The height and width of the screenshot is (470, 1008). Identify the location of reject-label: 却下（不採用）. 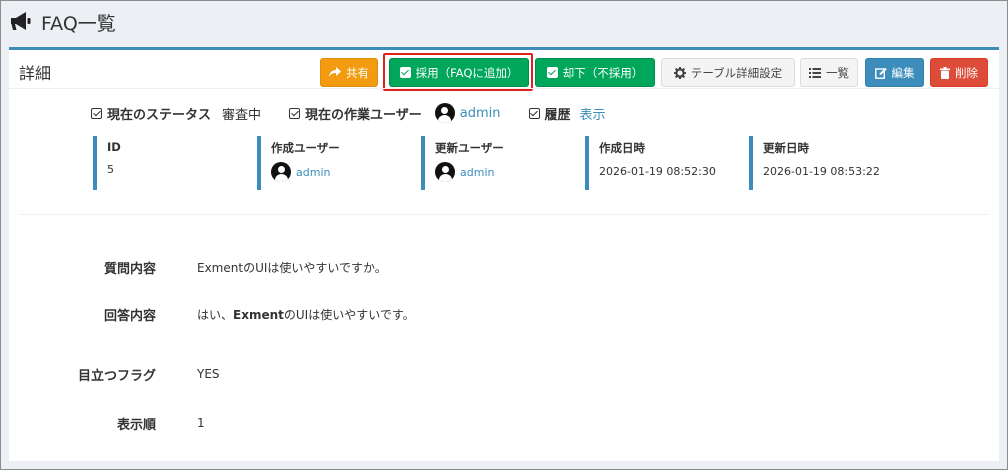
(603, 72).